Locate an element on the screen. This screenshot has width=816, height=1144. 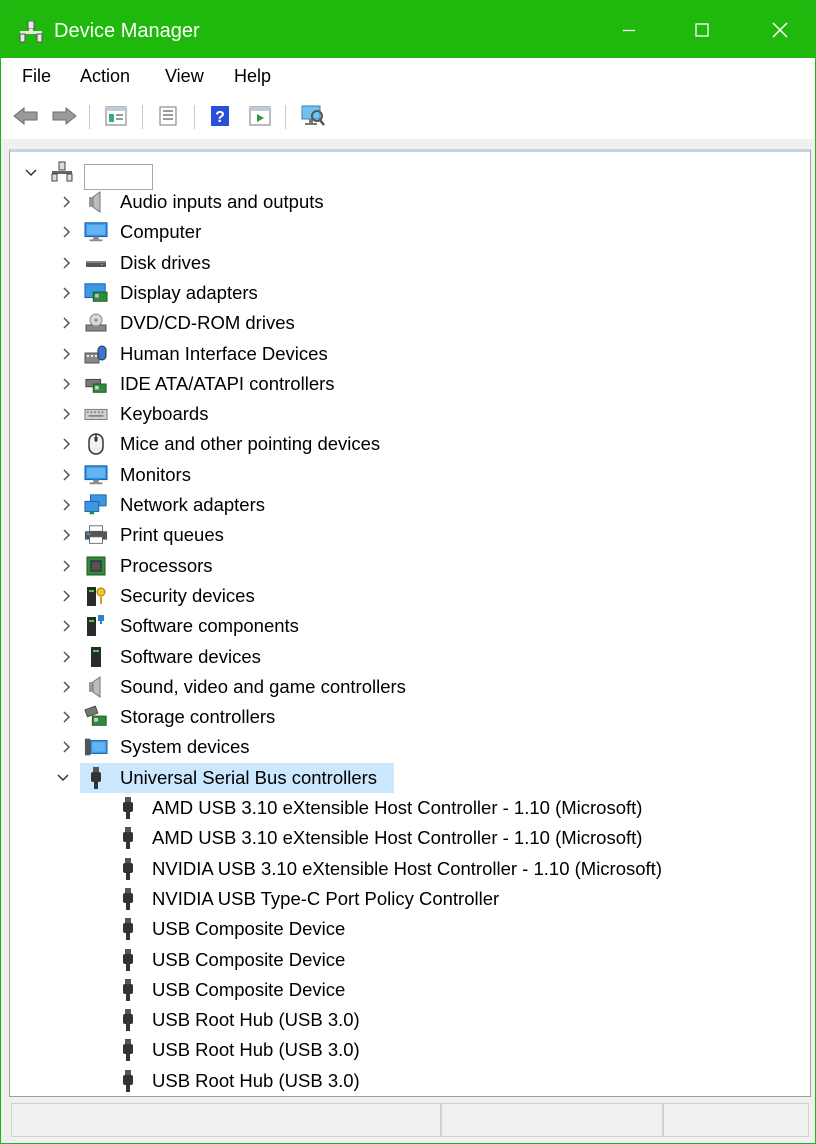
category-label: IDE ATA/ATAPI controllers is located at coordinates (227, 383).